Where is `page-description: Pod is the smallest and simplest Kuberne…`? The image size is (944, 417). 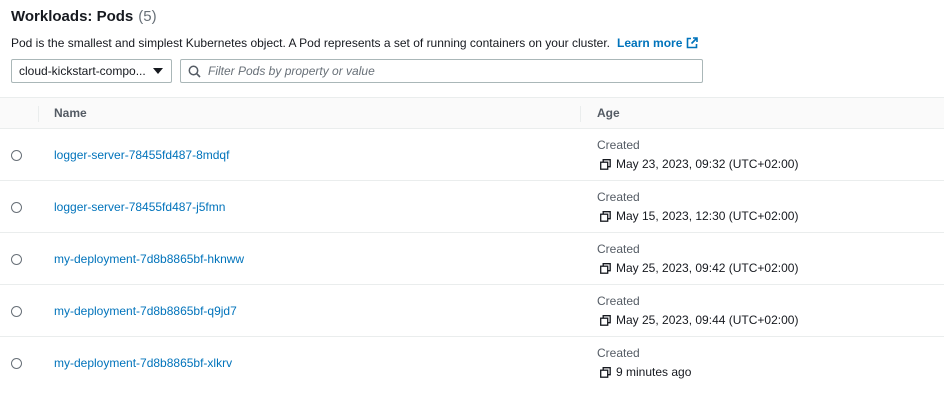
page-description: Pod is the smallest and simplest Kuberne… is located at coordinates (355, 43).